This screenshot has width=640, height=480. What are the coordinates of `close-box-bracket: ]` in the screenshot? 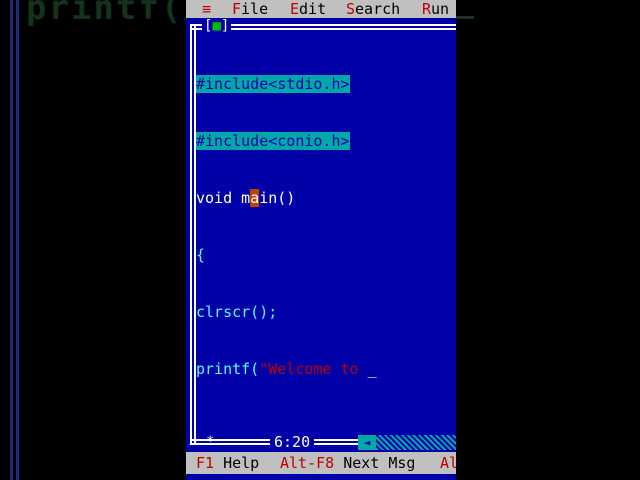 It's located at (225, 26).